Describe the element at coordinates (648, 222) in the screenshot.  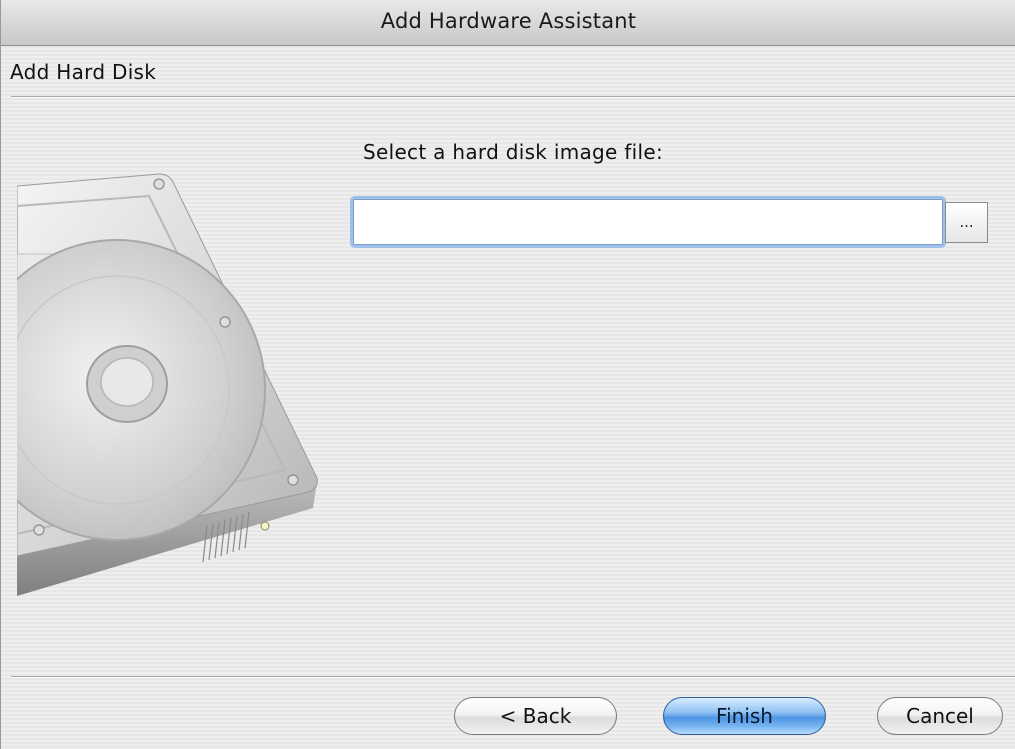
I see `disk-image-path-input` at that location.